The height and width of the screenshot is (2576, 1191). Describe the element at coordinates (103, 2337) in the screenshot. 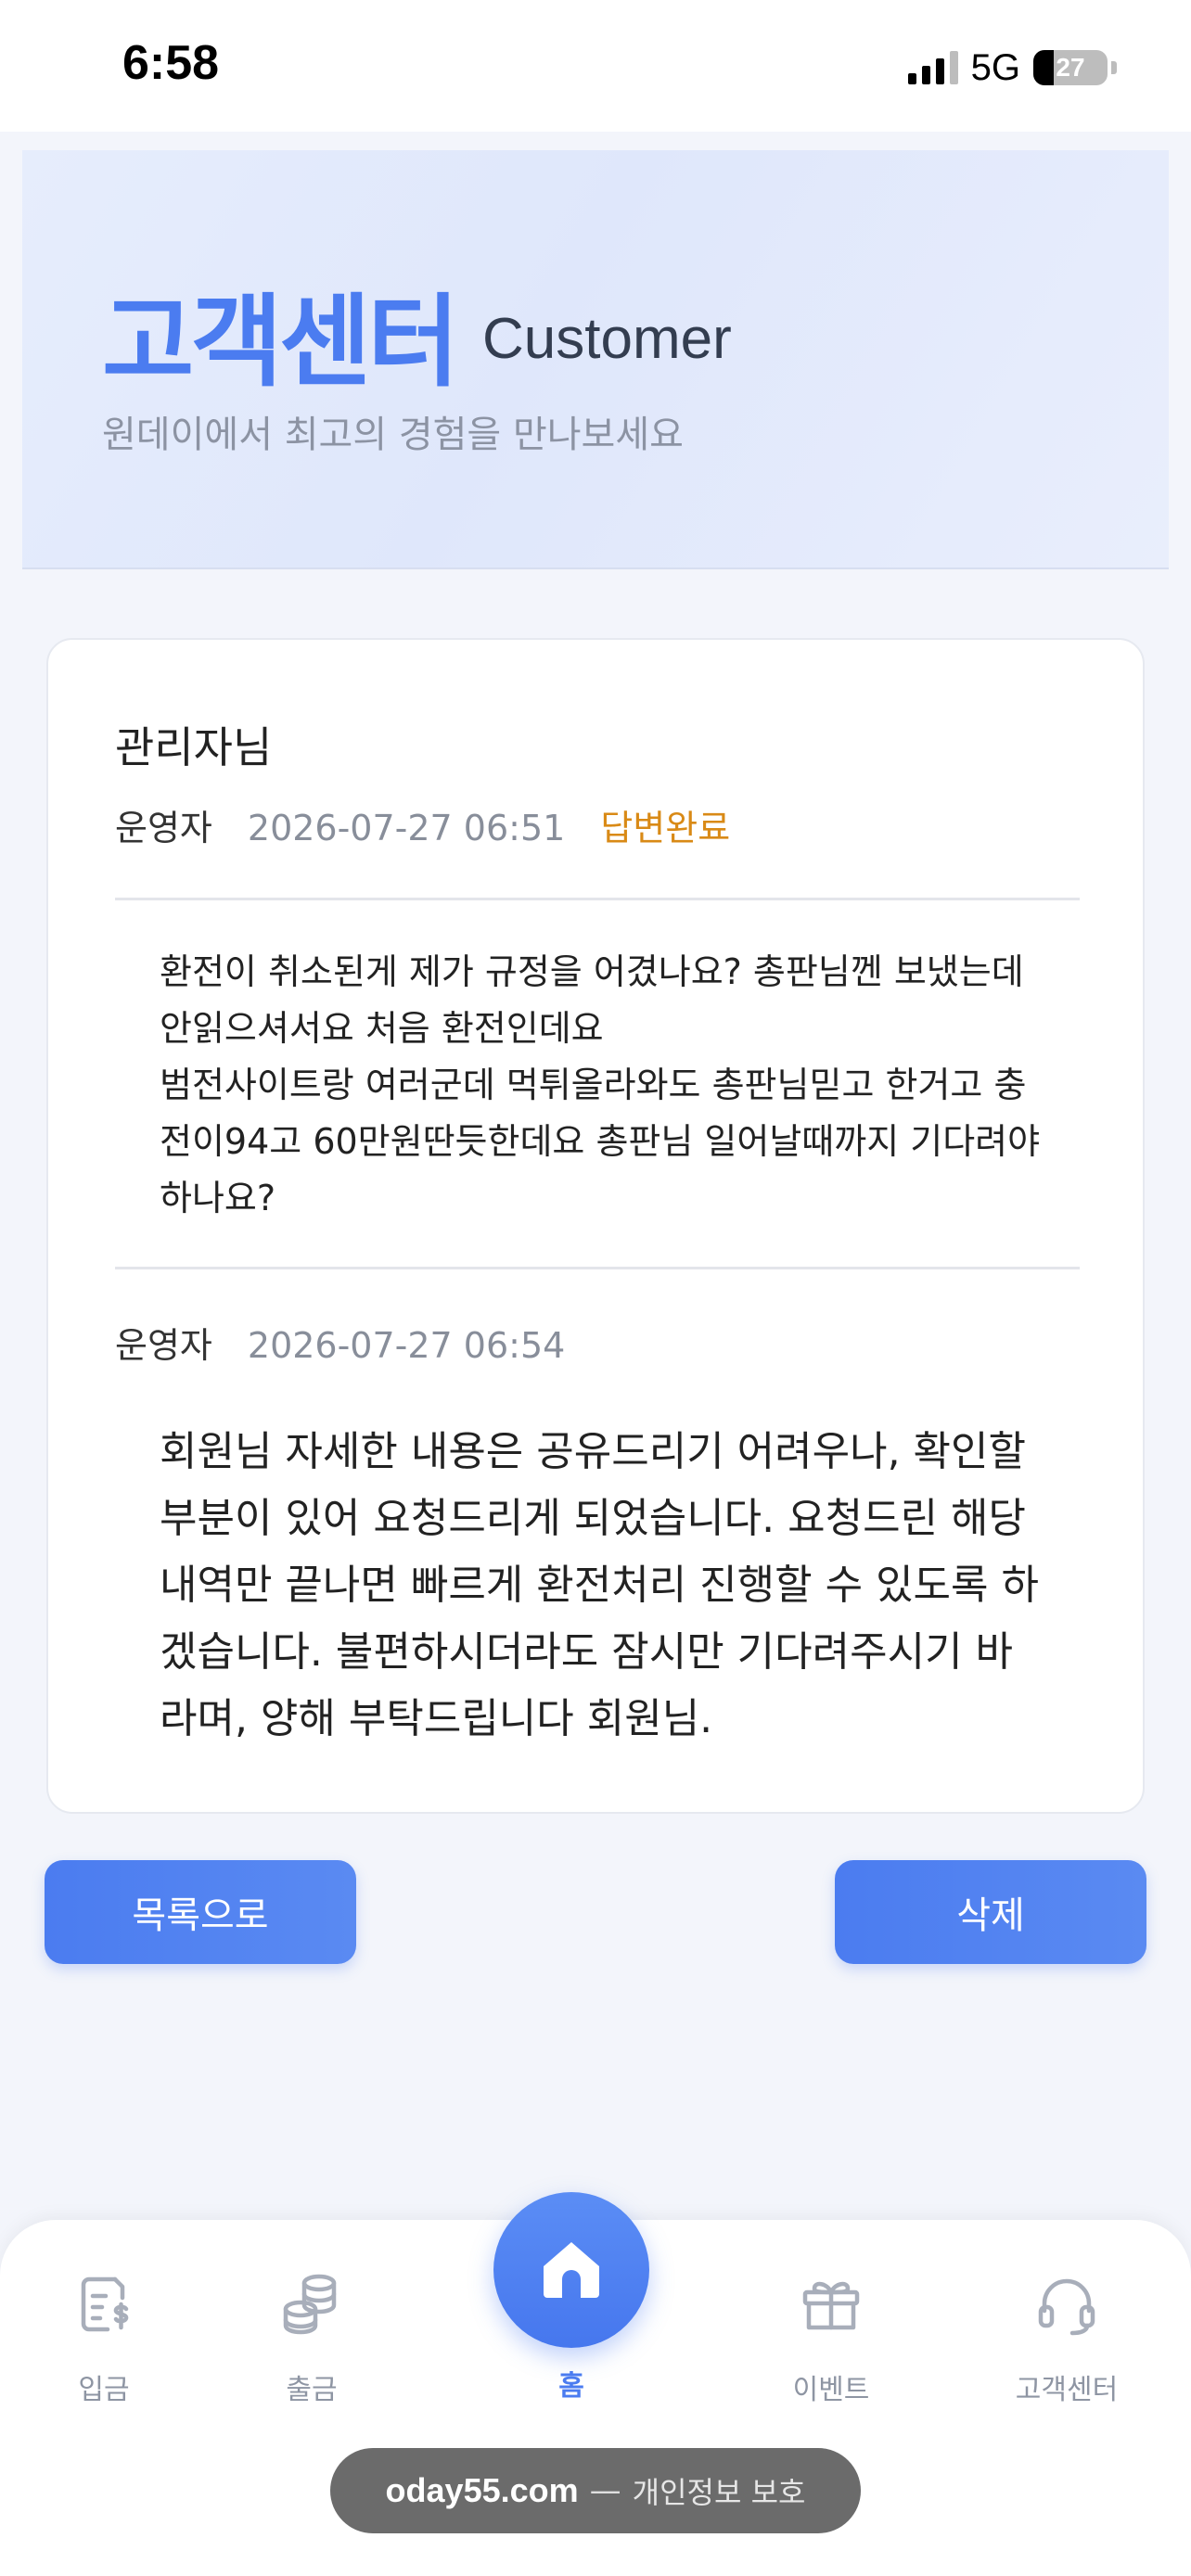

I see `nav-item-deposit: 입금` at that location.